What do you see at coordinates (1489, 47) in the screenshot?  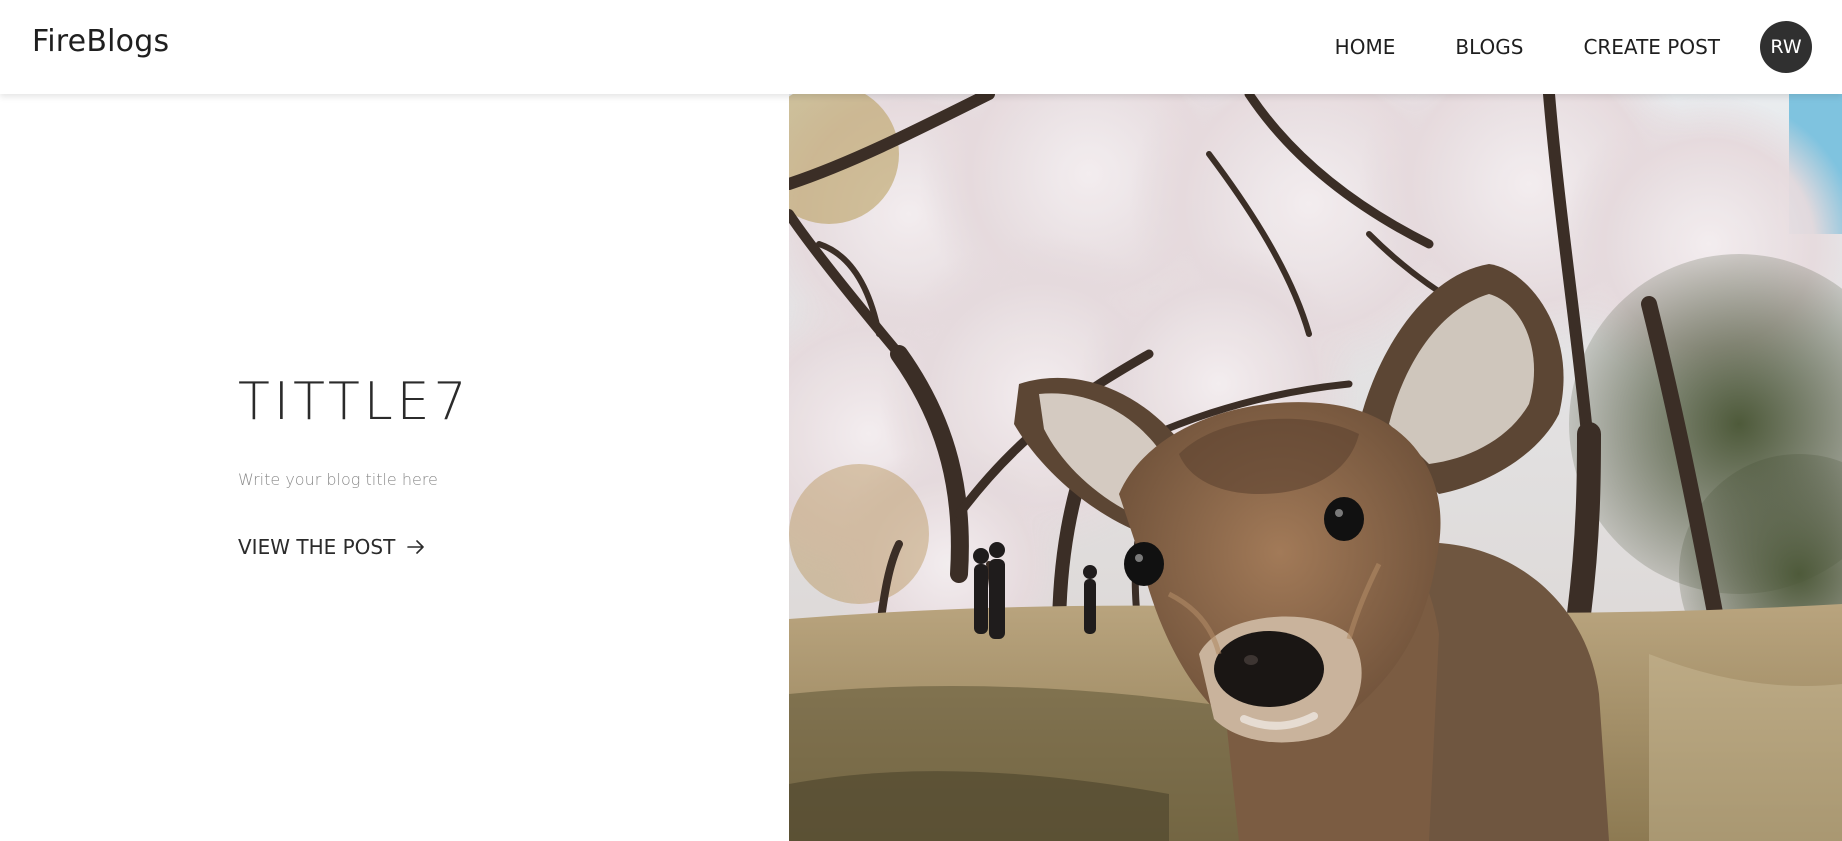 I see `nav-link-blogs: BLOGS` at bounding box center [1489, 47].